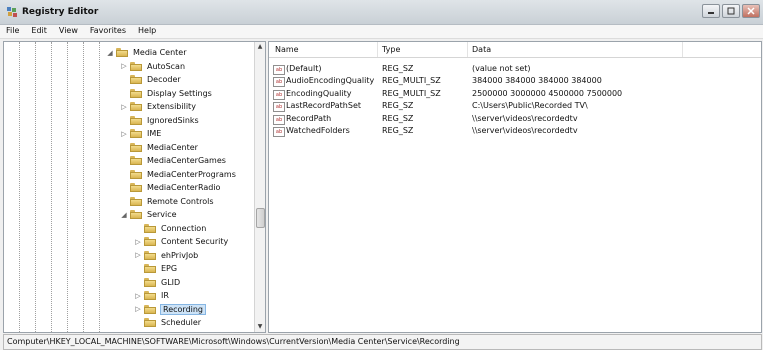  Describe the element at coordinates (309, 118) in the screenshot. I see `value-name: RecordPath` at that location.